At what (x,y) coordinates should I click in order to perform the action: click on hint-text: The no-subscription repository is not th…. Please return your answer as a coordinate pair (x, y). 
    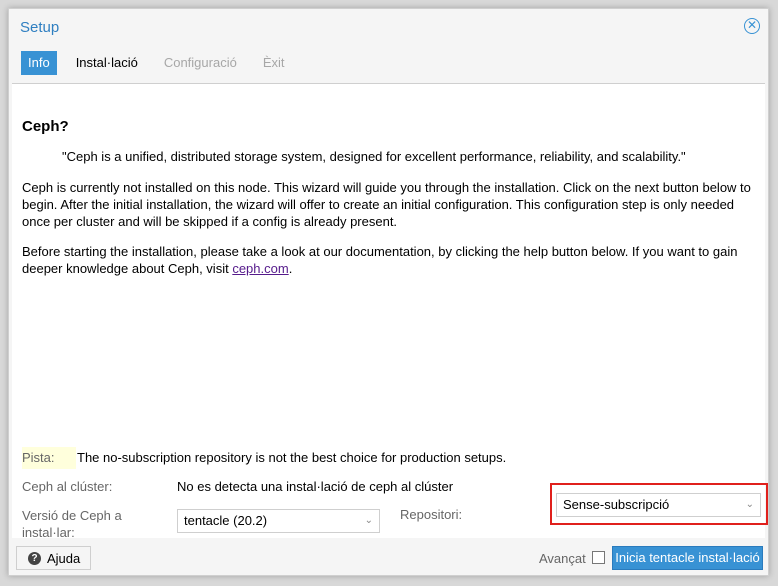
    Looking at the image, I should click on (292, 457).